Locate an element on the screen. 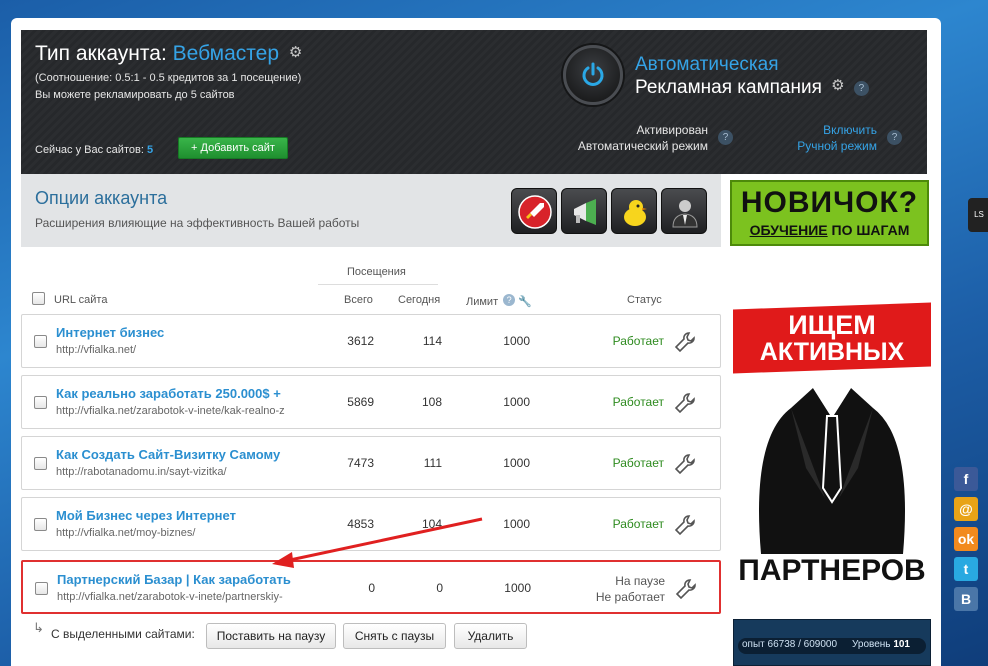 This screenshot has width=988, height=666. site-url: http://vfialka.net/moy-biznes/ is located at coordinates (126, 533).